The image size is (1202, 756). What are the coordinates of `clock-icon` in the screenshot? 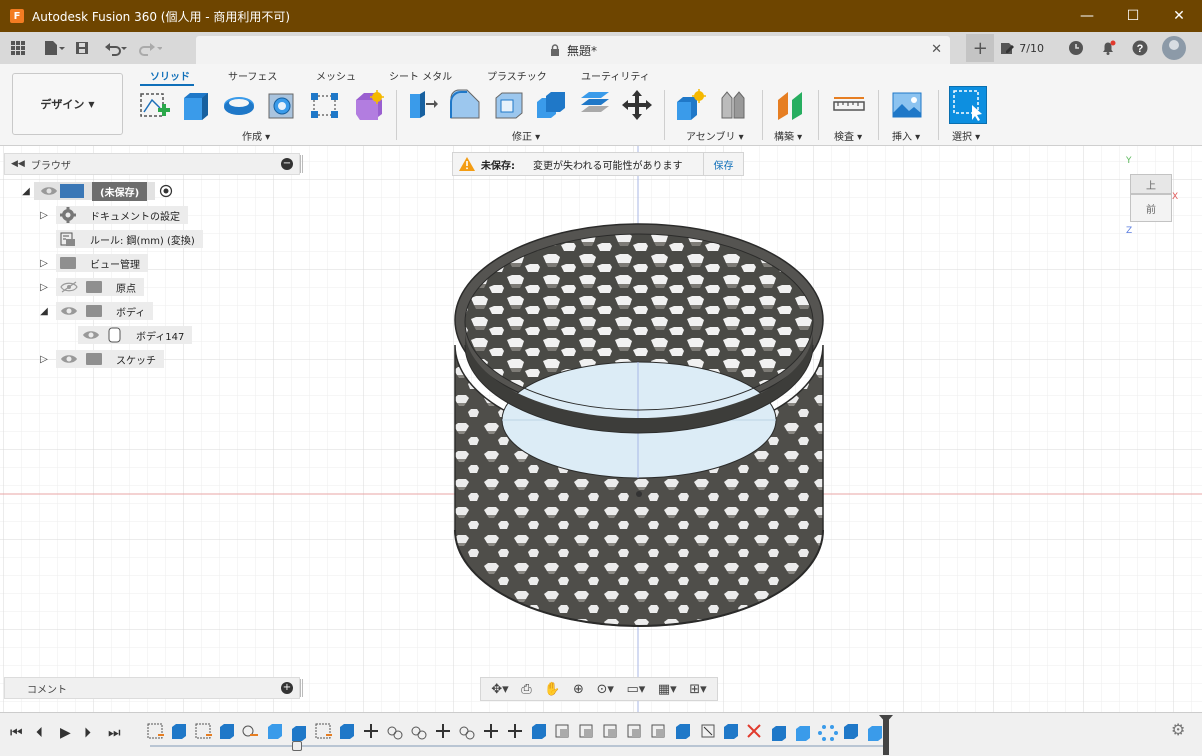 It's located at (1076, 48).